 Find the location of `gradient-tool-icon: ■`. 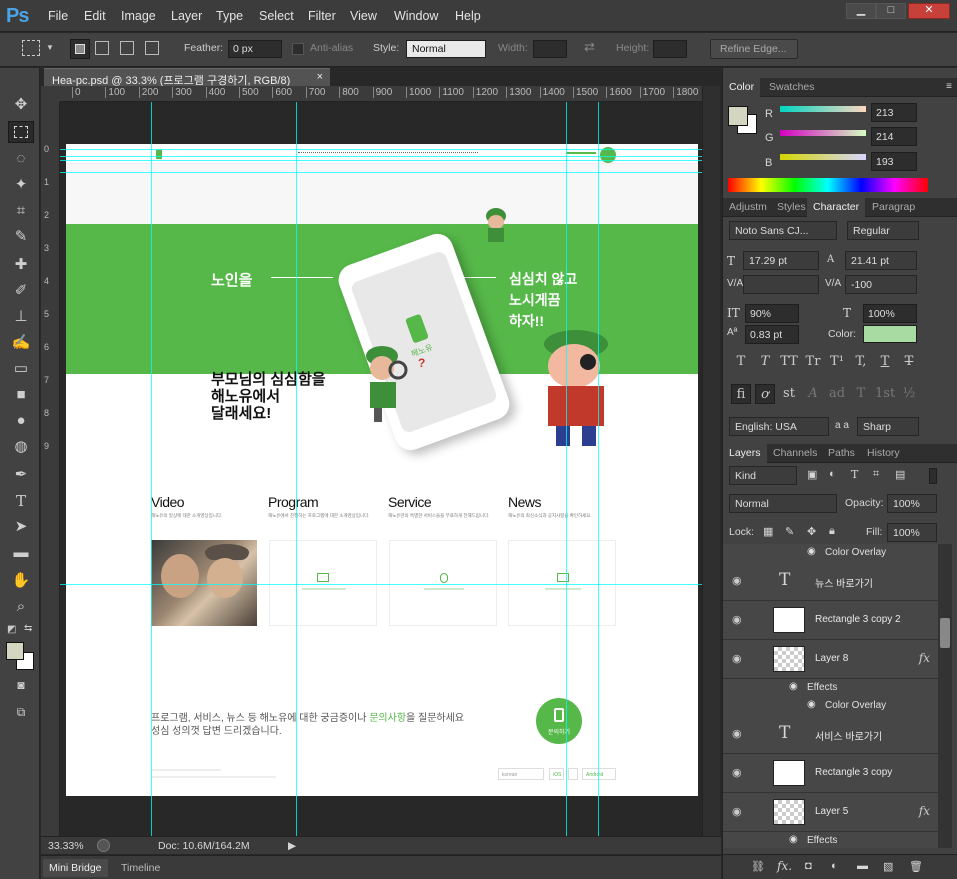

gradient-tool-icon: ■ is located at coordinates (21, 395).